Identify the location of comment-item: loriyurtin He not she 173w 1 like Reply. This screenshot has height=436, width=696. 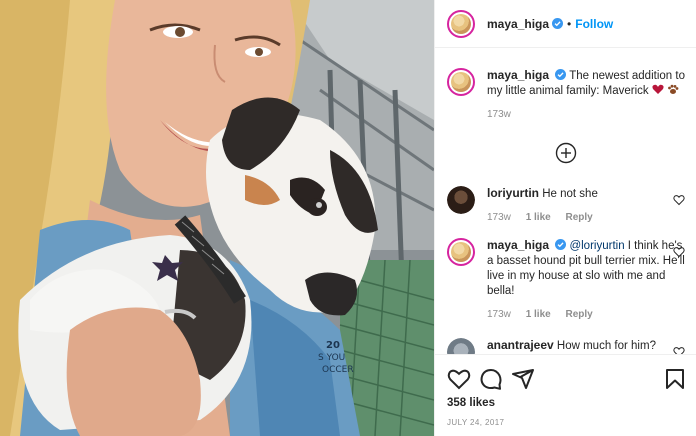
(566, 205).